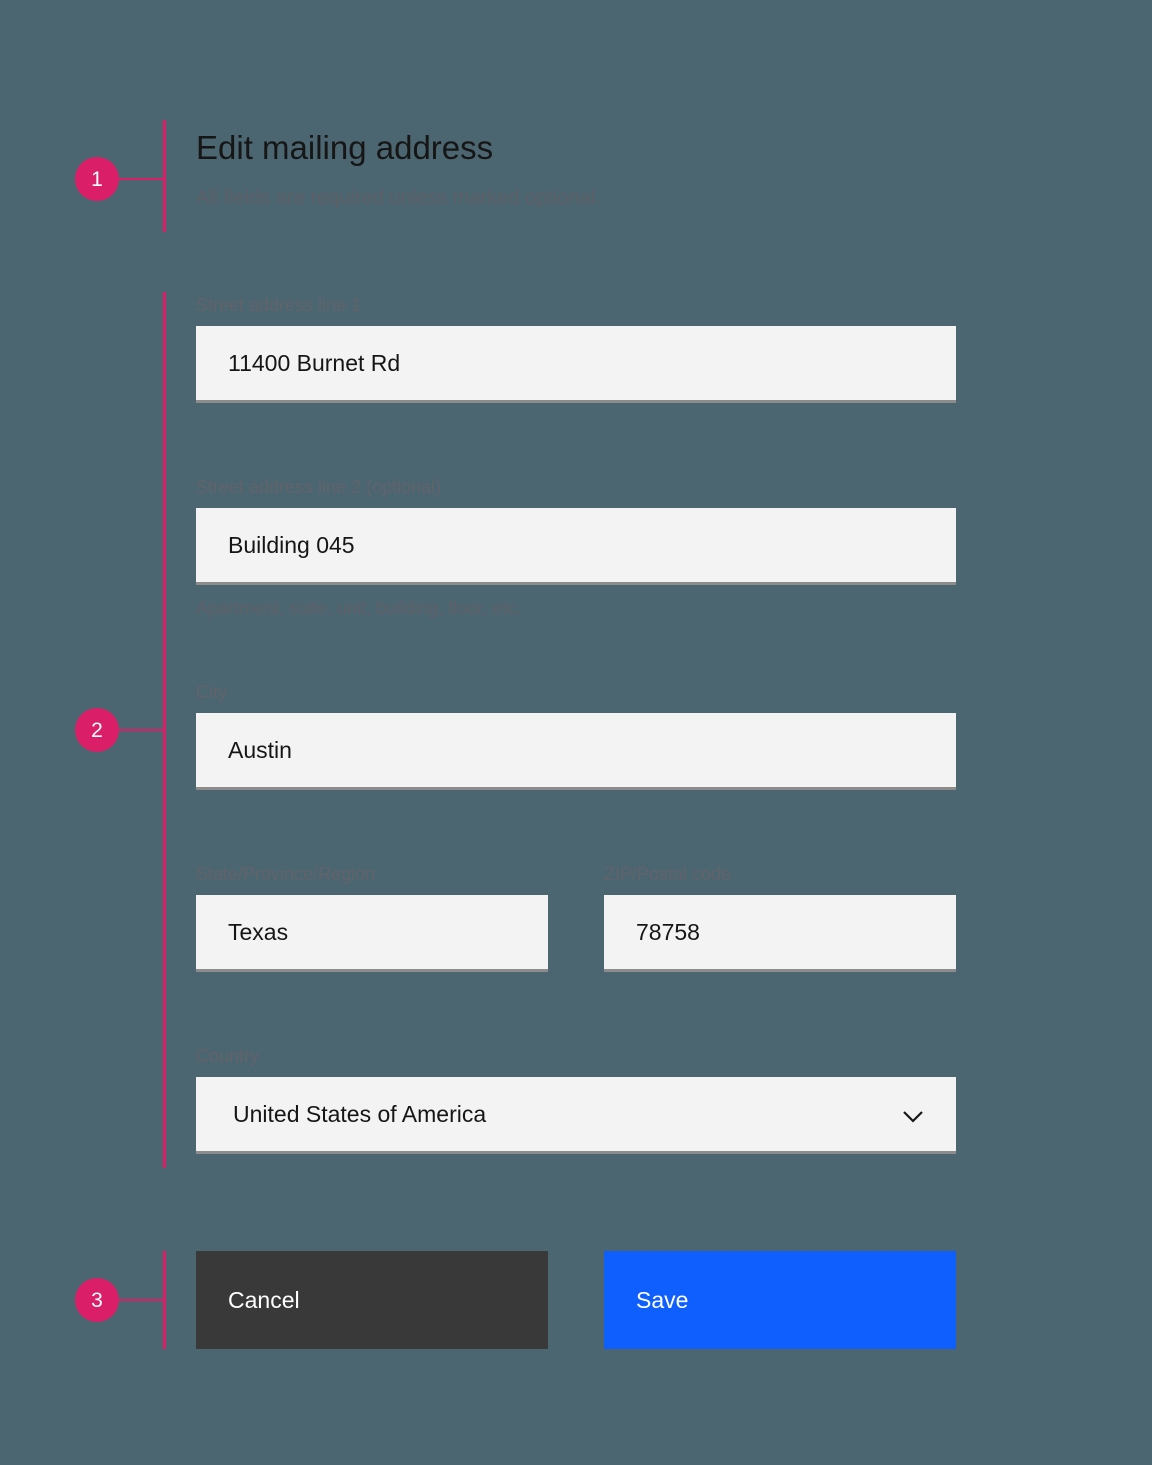 Image resolution: width=1152 pixels, height=1465 pixels. What do you see at coordinates (913, 1116) in the screenshot?
I see `chevron-down-icon` at bounding box center [913, 1116].